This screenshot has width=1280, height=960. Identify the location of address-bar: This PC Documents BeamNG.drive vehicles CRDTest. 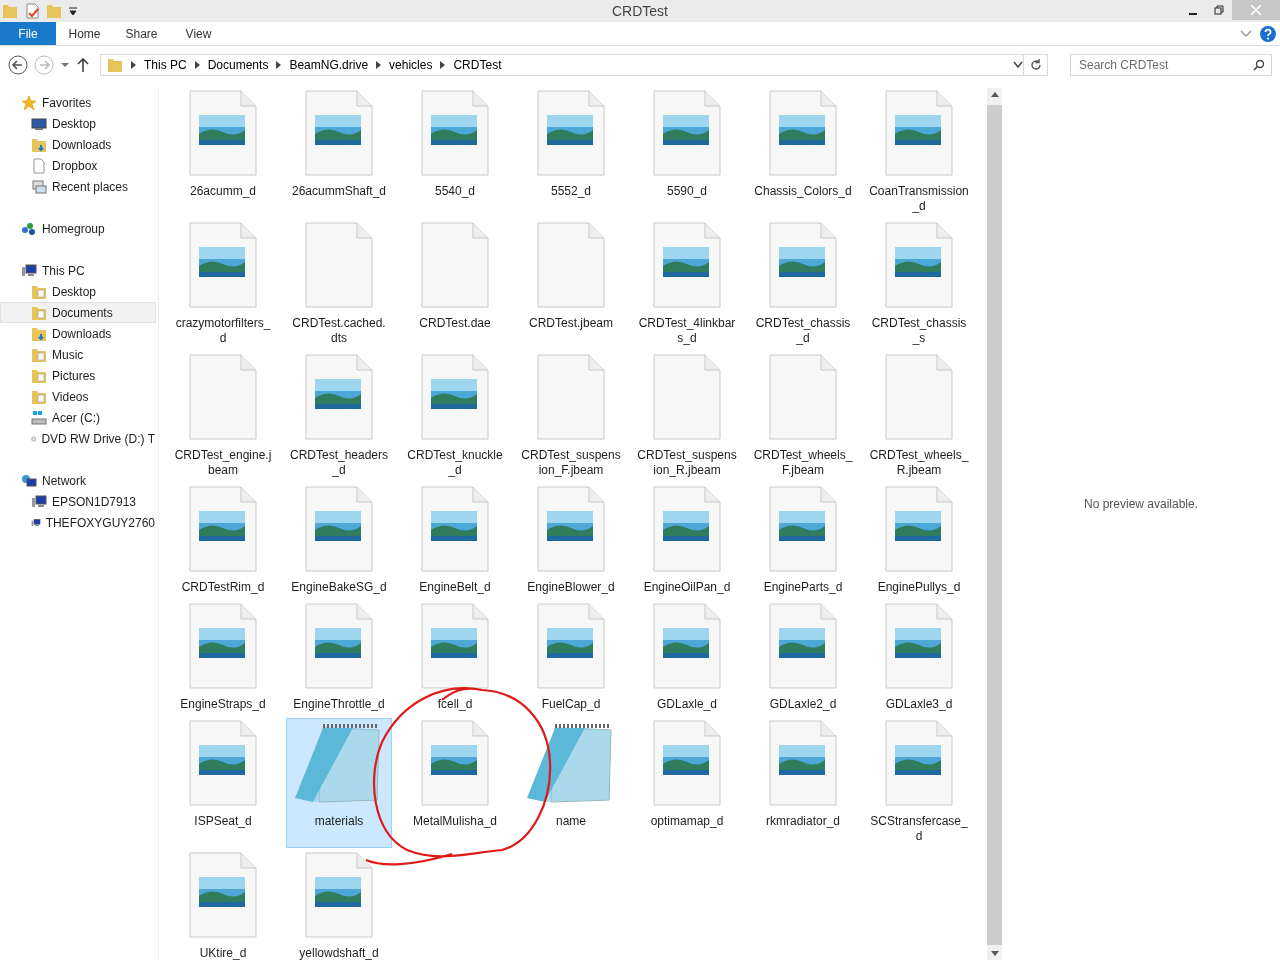
(574, 65).